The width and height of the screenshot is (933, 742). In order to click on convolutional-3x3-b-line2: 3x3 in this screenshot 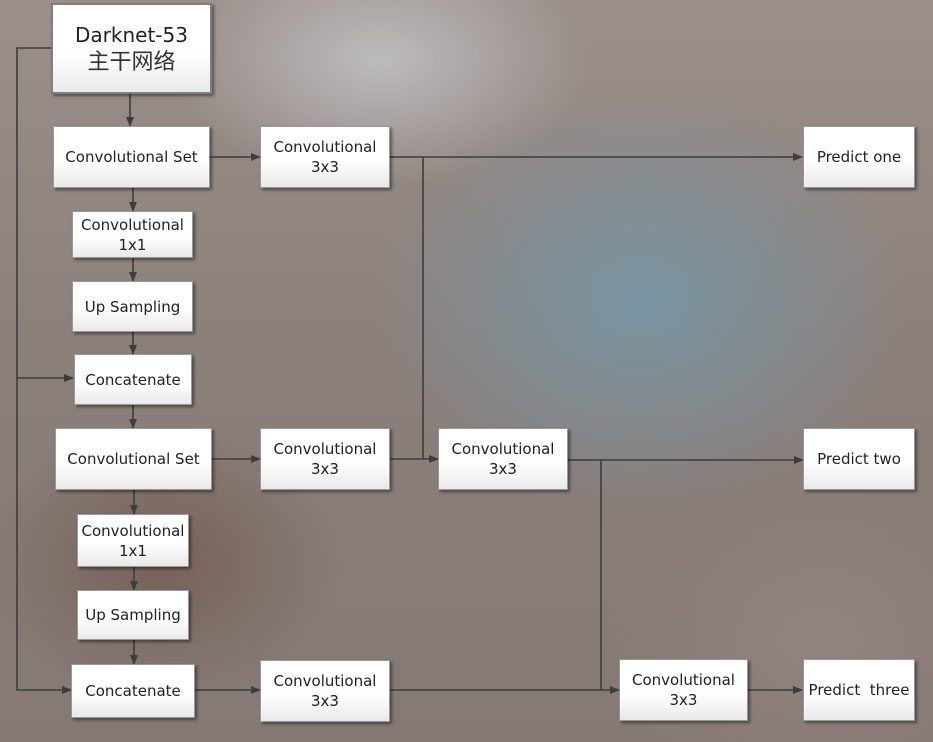, I will do `click(325, 469)`.